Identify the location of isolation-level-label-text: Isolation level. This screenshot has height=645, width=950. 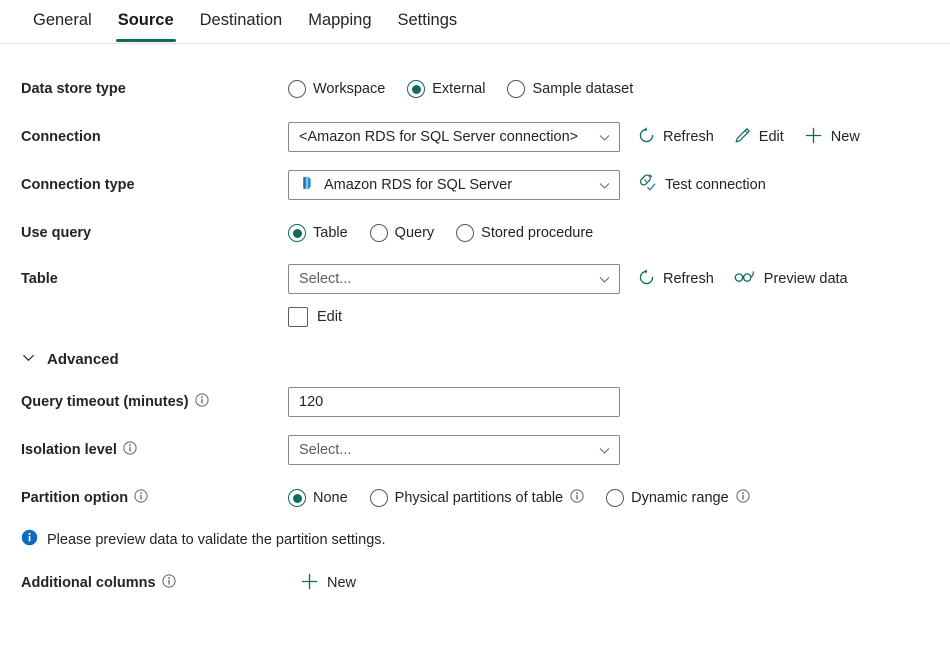
(69, 450).